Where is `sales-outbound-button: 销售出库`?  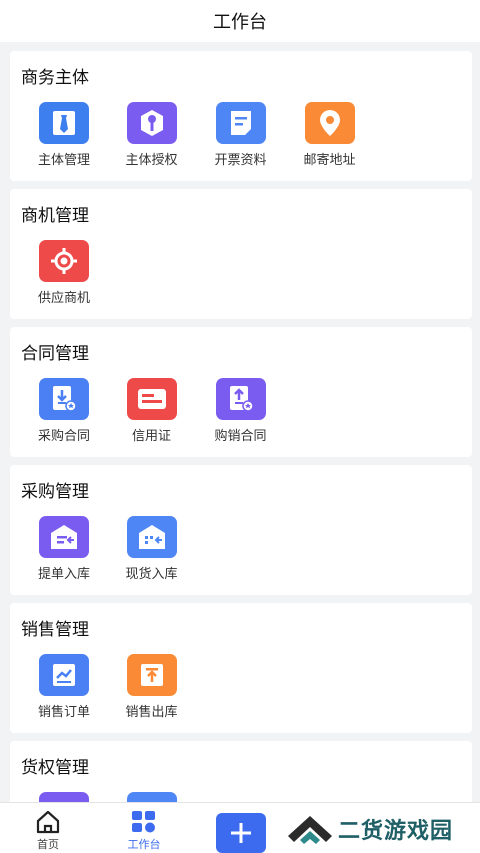
sales-outbound-button: 销售出库 is located at coordinates (151, 687).